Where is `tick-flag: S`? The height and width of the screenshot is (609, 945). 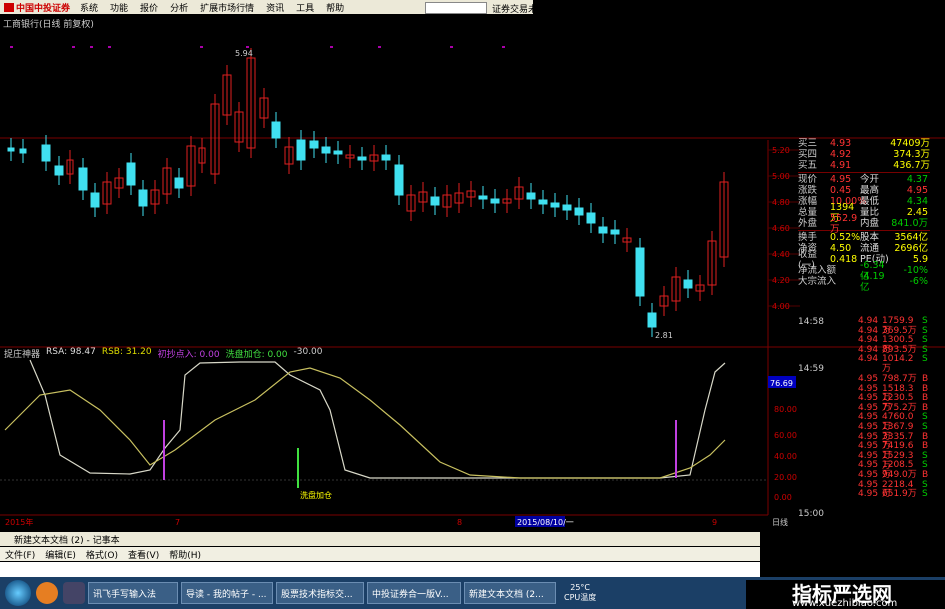
tick-flag: S is located at coordinates (925, 359).